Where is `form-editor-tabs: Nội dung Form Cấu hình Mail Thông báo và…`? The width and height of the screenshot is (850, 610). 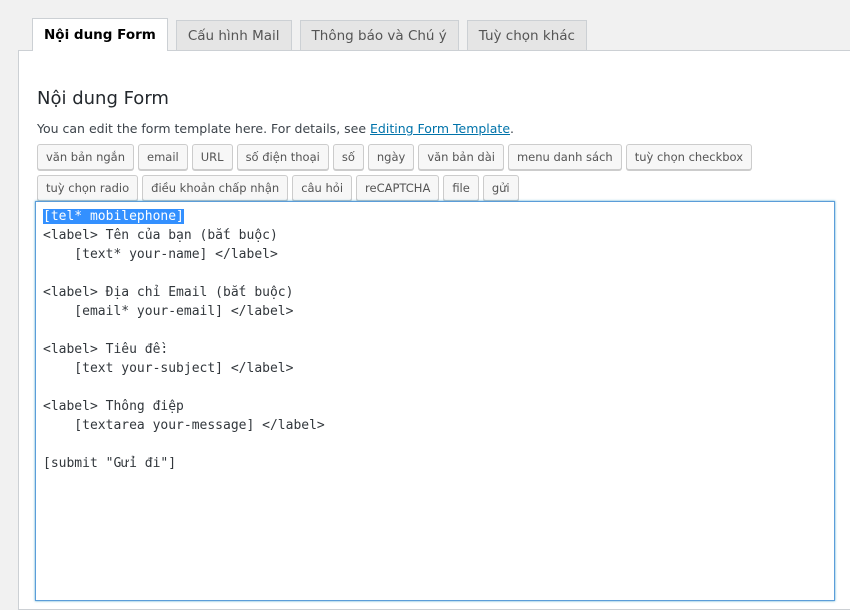 form-editor-tabs: Nội dung Form Cấu hình Mail Thông báo và… is located at coordinates (302, 34).